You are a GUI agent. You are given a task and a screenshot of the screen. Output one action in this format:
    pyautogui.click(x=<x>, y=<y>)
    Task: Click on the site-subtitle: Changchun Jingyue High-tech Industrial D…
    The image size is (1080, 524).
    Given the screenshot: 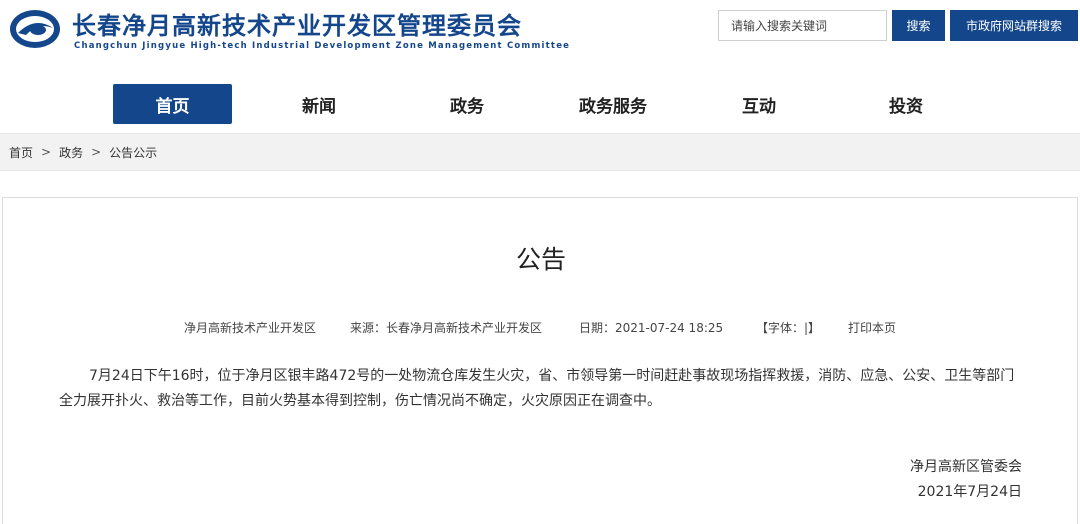 What is the action you would take?
    pyautogui.click(x=322, y=46)
    